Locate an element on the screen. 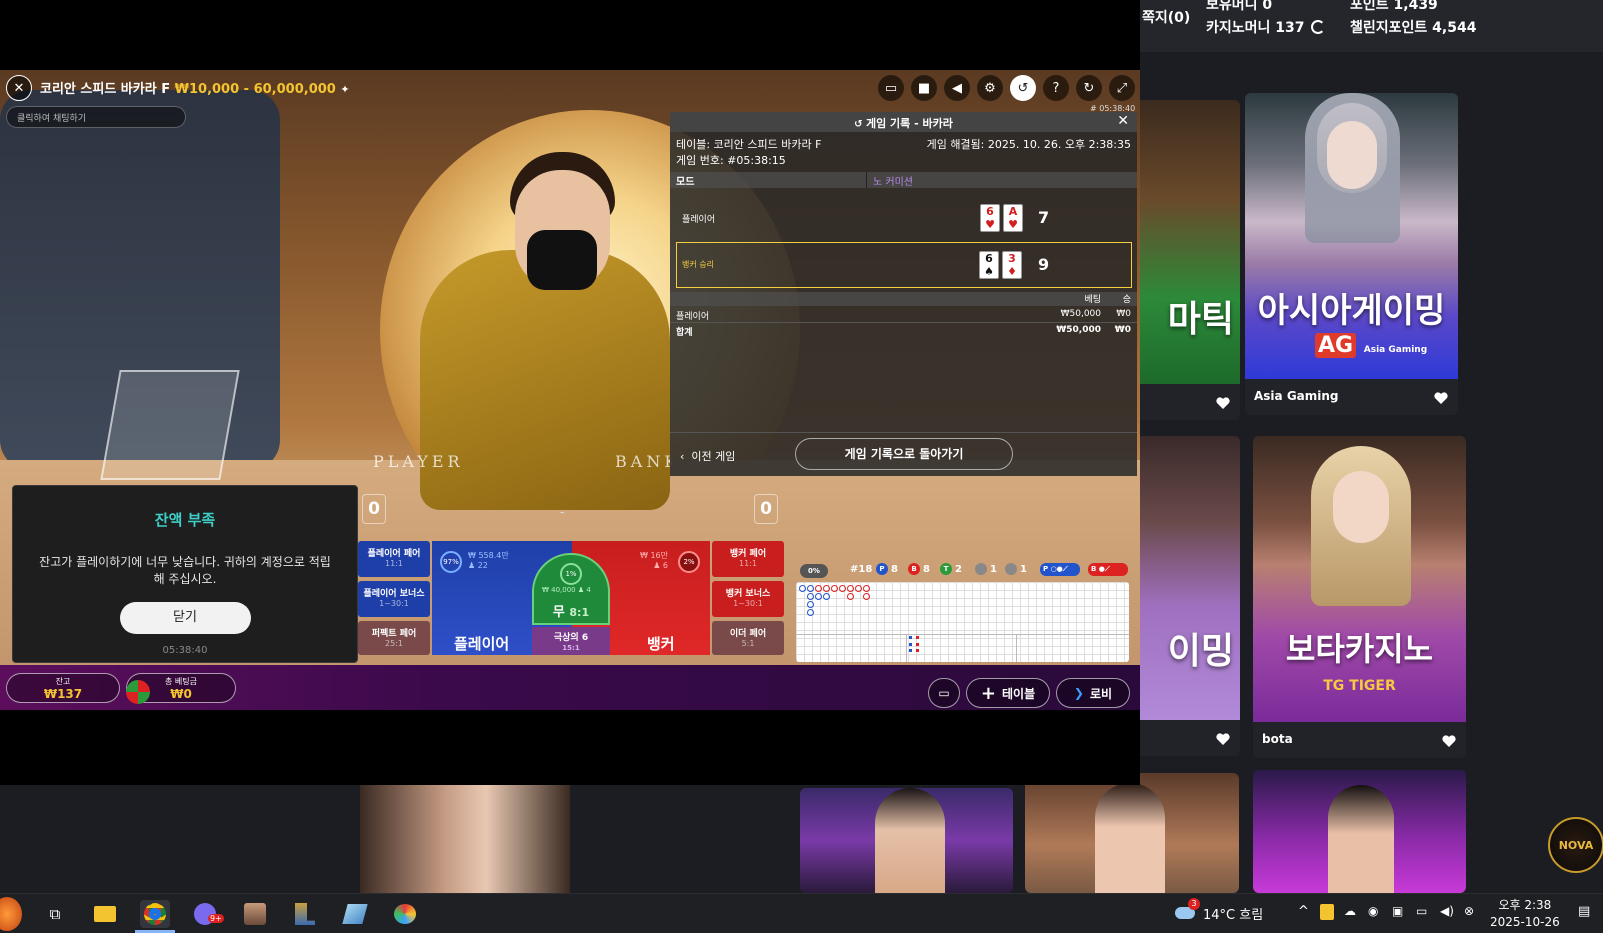 The image size is (1603, 933). player-percent: 97% is located at coordinates (451, 562).